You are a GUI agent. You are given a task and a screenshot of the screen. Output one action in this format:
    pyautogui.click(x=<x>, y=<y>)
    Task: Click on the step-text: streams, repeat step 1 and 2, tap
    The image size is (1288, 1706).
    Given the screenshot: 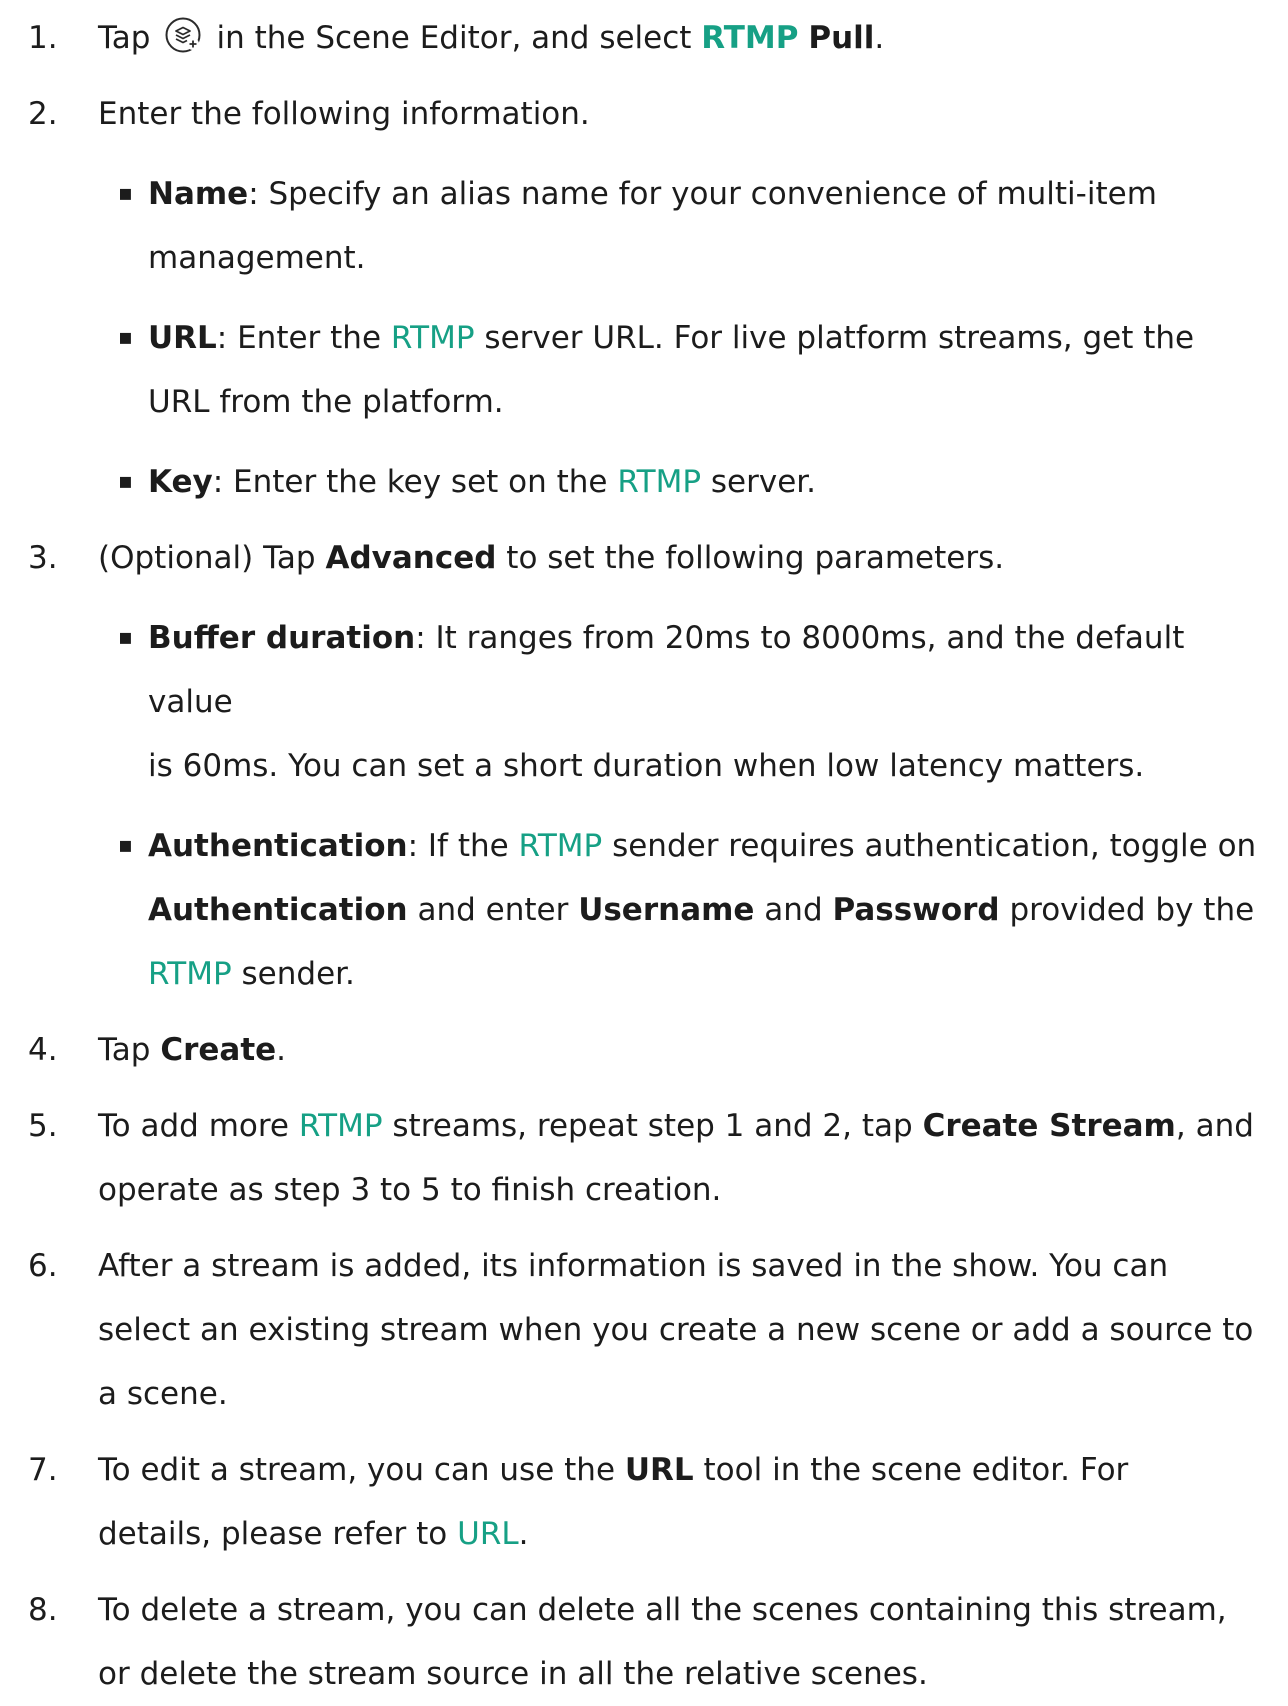 What is the action you would take?
    pyautogui.click(x=652, y=1126)
    